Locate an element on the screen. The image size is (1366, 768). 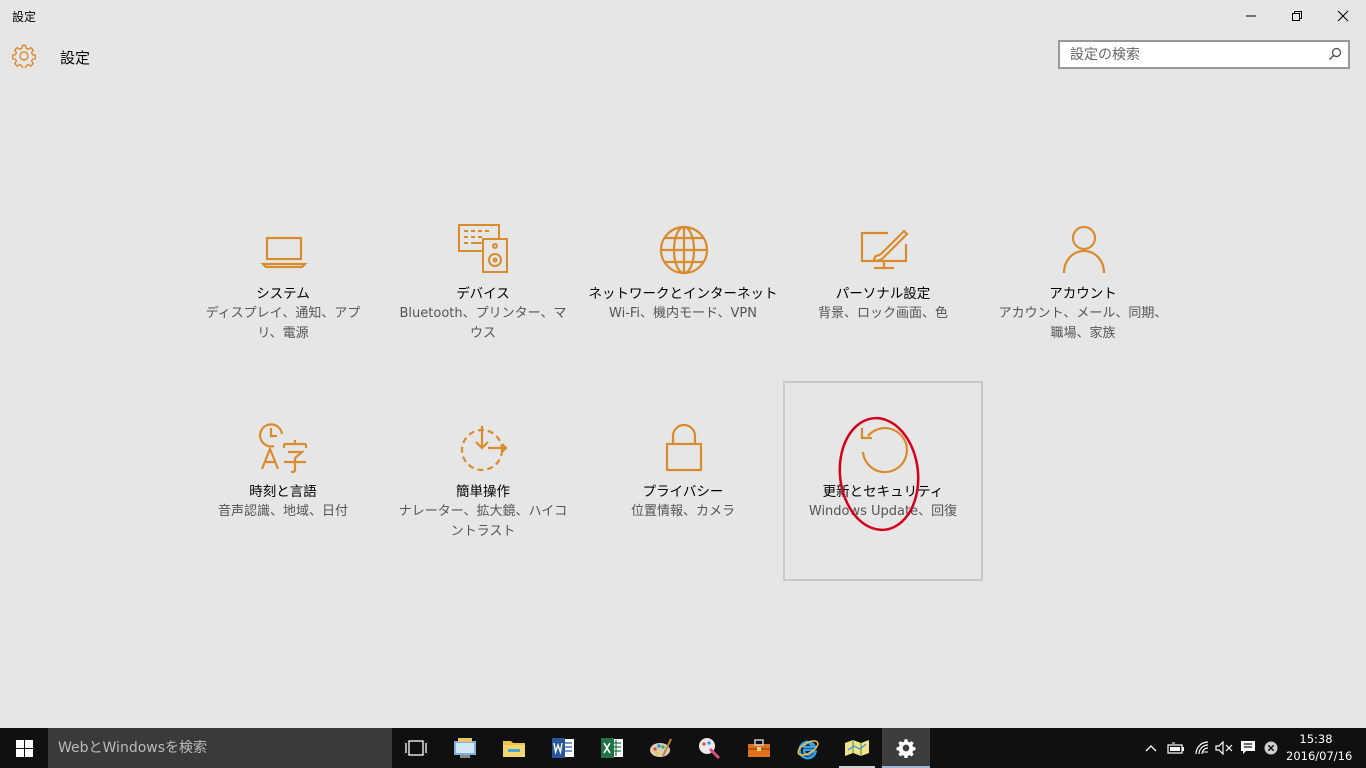
brush-app-icon is located at coordinates (710, 748).